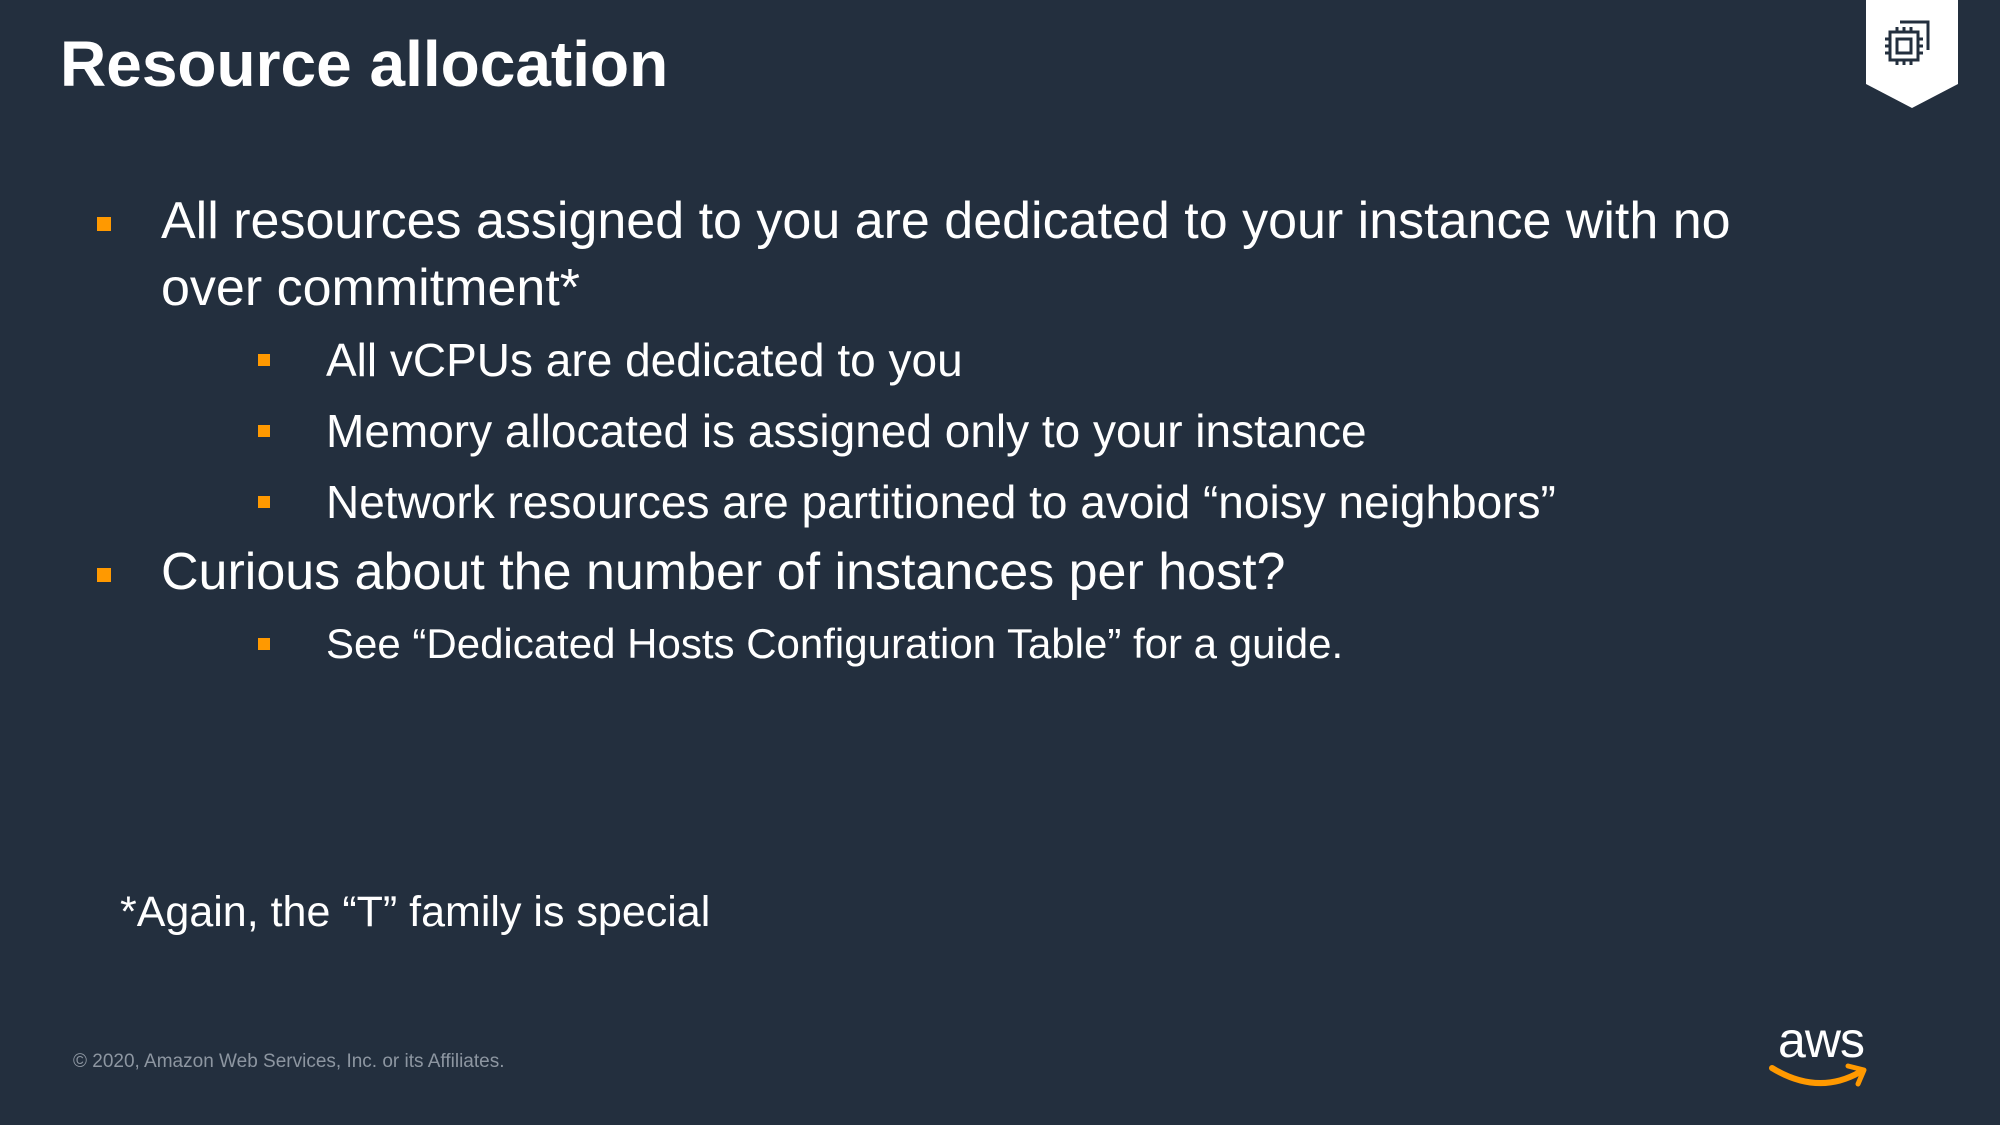 This screenshot has width=2000, height=1125. What do you see at coordinates (415, 912) in the screenshot?
I see `footnote: *Again, the “T” family is special` at bounding box center [415, 912].